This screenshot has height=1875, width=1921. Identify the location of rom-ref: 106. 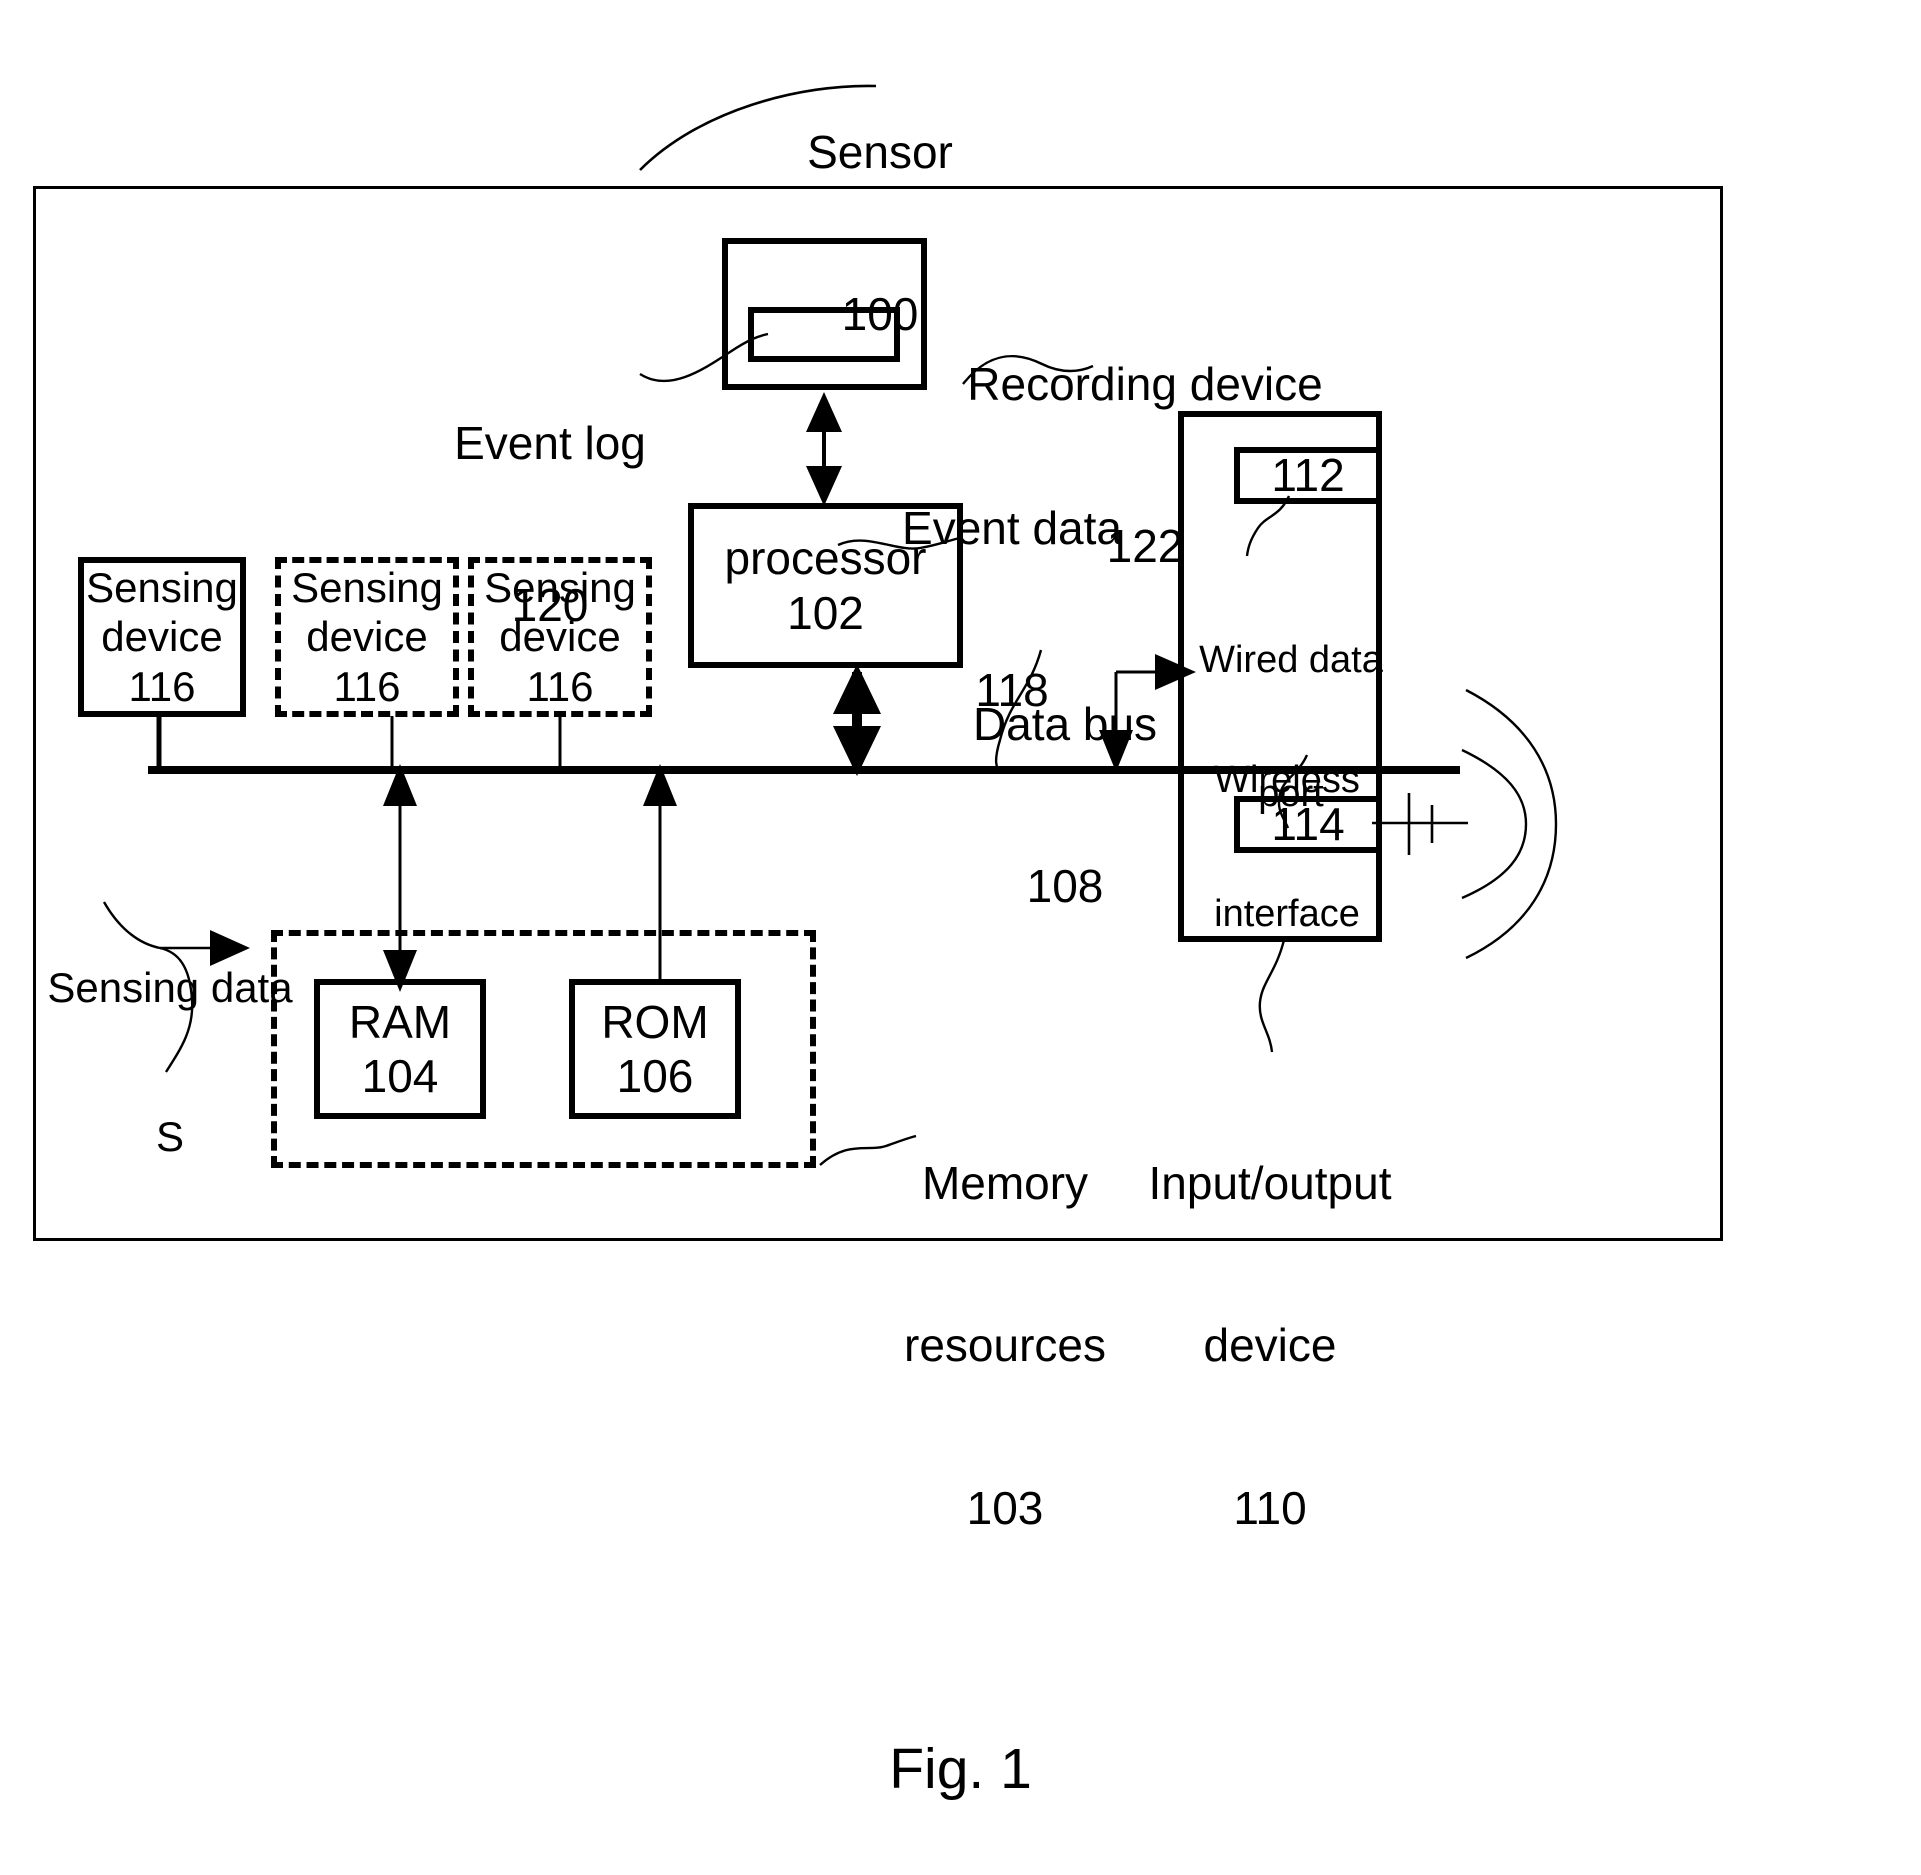
(655, 1076).